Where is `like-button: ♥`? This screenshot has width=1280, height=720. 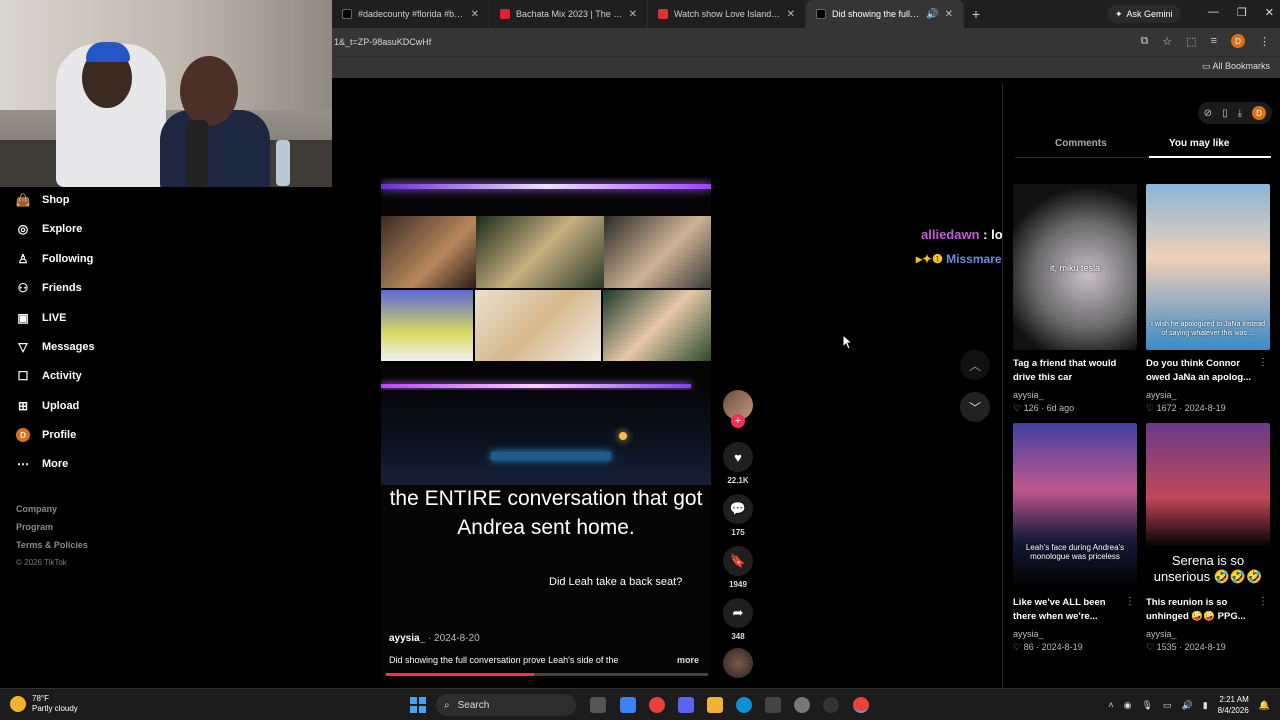
like-button: ♥ is located at coordinates (738, 457).